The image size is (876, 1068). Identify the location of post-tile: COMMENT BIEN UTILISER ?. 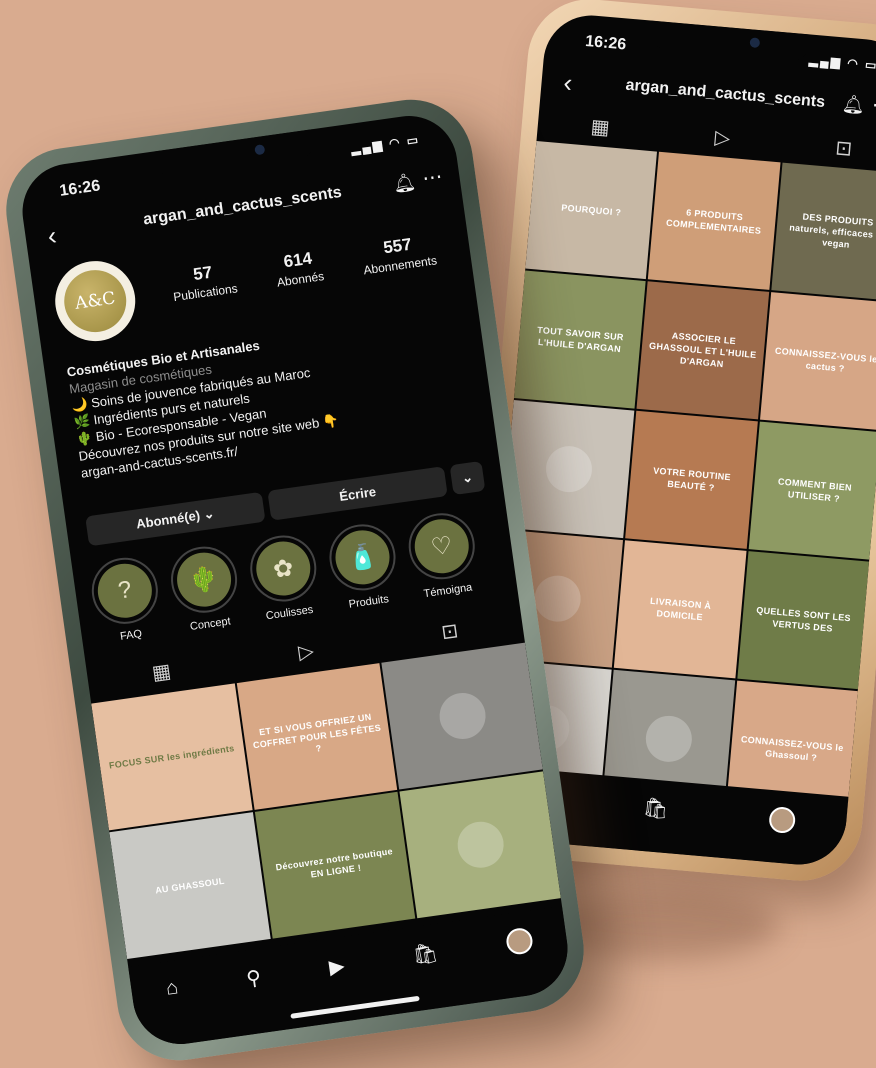
(812, 490).